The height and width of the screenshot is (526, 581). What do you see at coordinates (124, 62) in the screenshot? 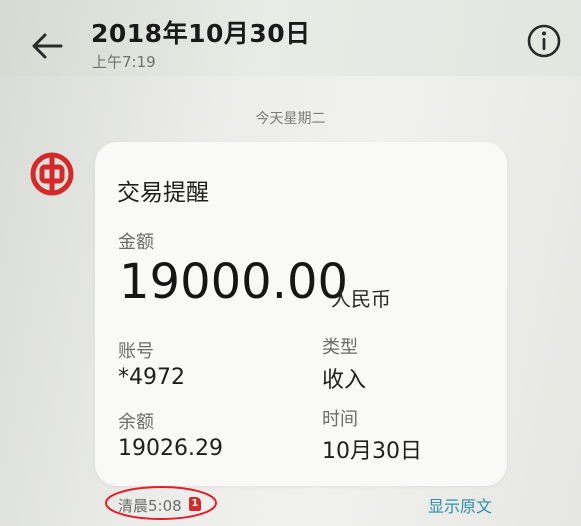
I see `conversation-subtitle: 上午7:19` at bounding box center [124, 62].